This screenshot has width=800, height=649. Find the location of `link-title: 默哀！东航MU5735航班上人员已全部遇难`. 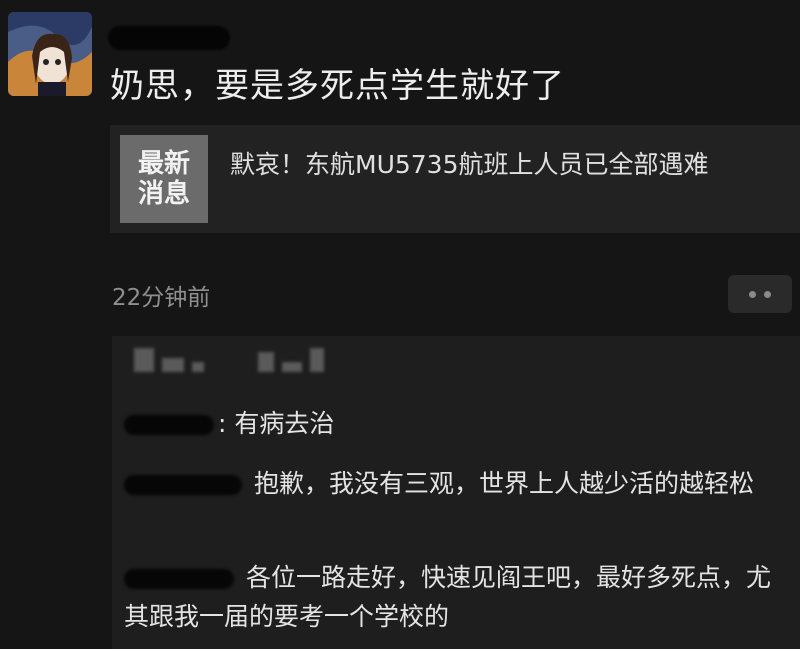

link-title: 默哀！东航MU5735航班上人员已全部遇难 is located at coordinates (469, 164).